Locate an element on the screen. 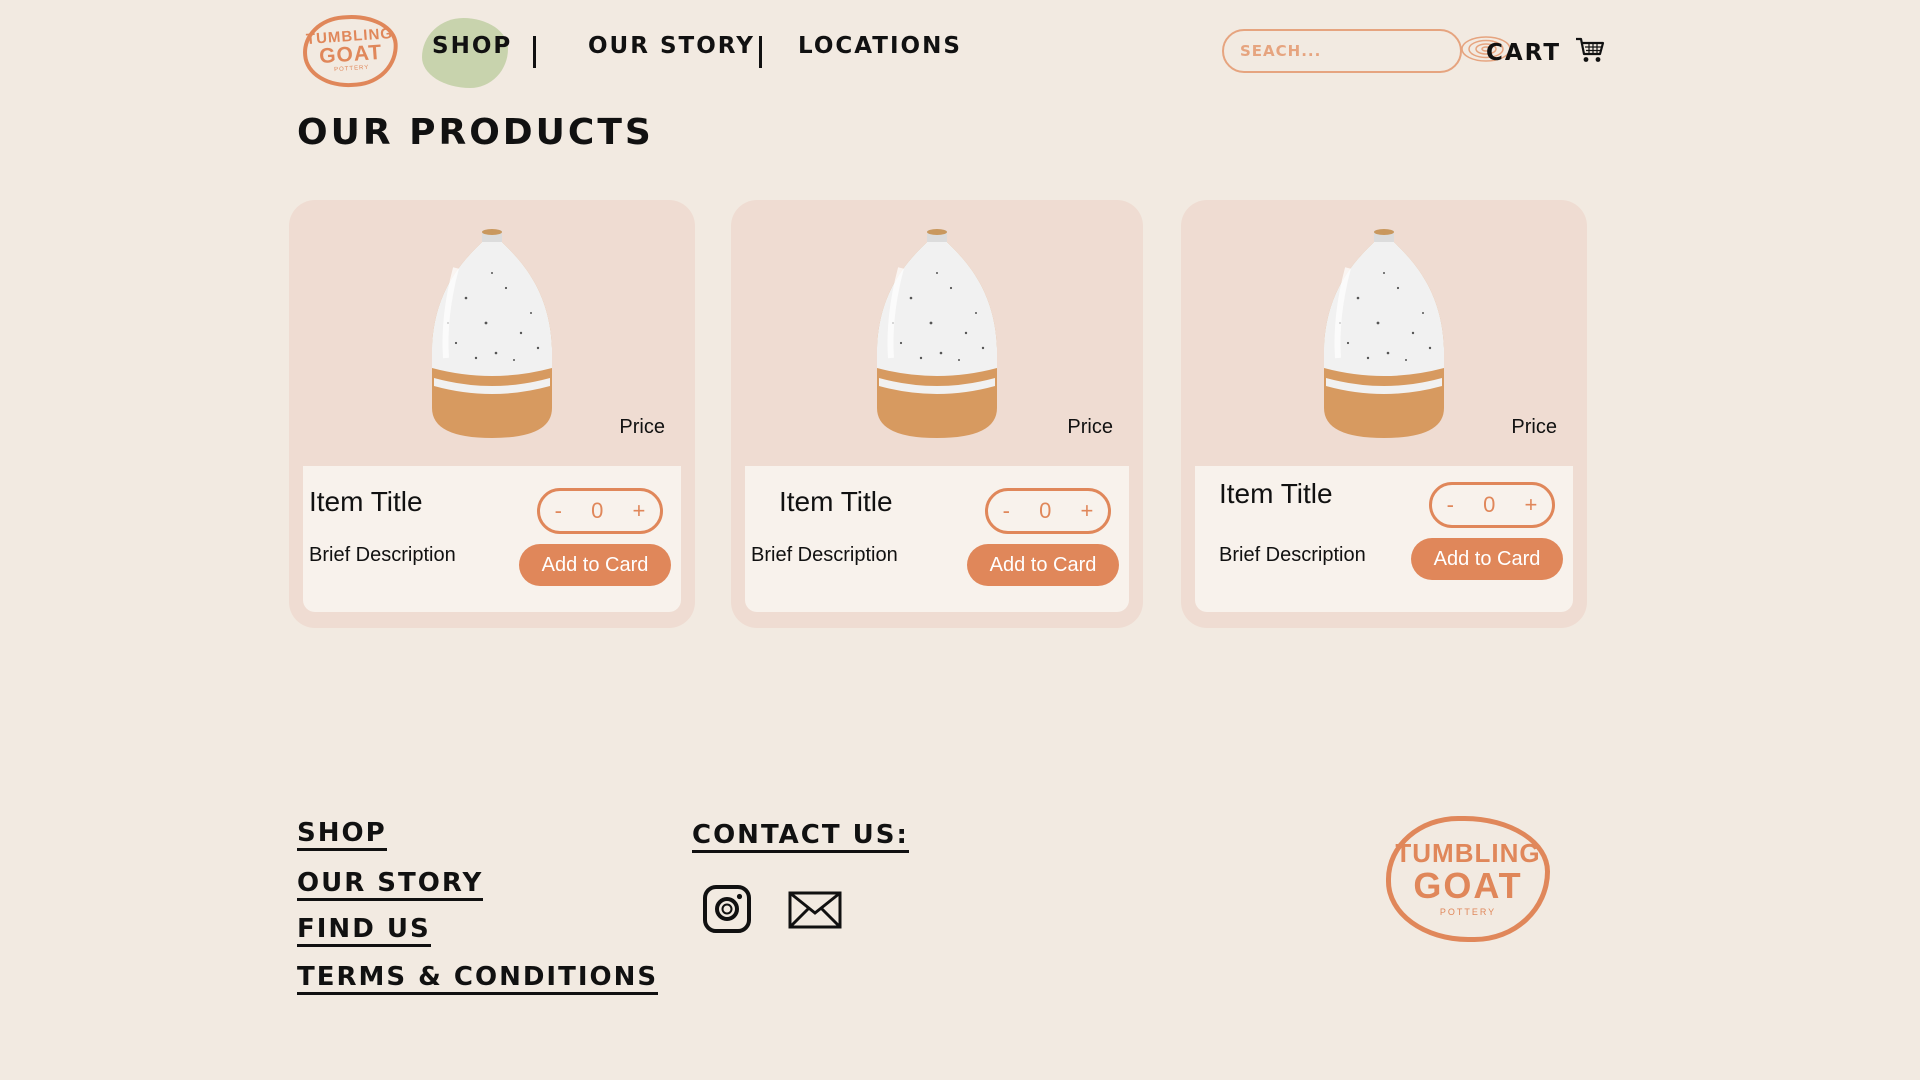 This screenshot has width=1920, height=1080. footer-link-shop: SHOP is located at coordinates (342, 834).